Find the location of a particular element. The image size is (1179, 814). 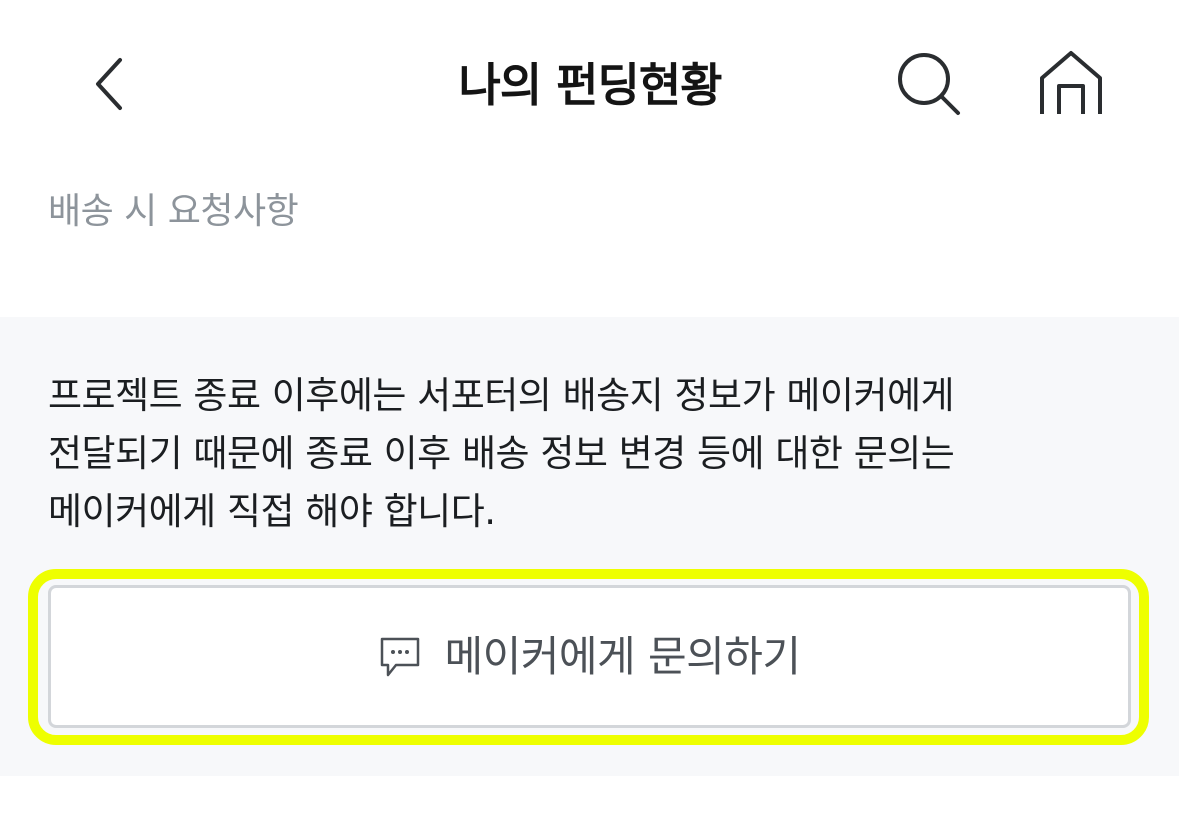

search-icon is located at coordinates (929, 84).